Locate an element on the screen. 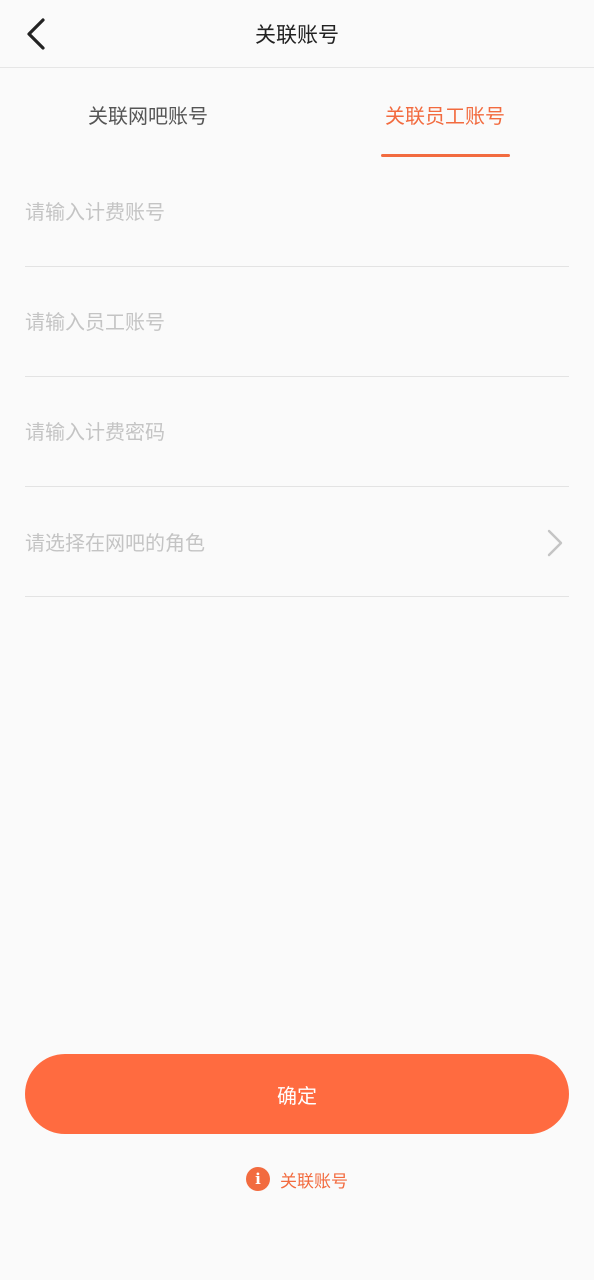  info-link-label: 关联账号 is located at coordinates (314, 1181).